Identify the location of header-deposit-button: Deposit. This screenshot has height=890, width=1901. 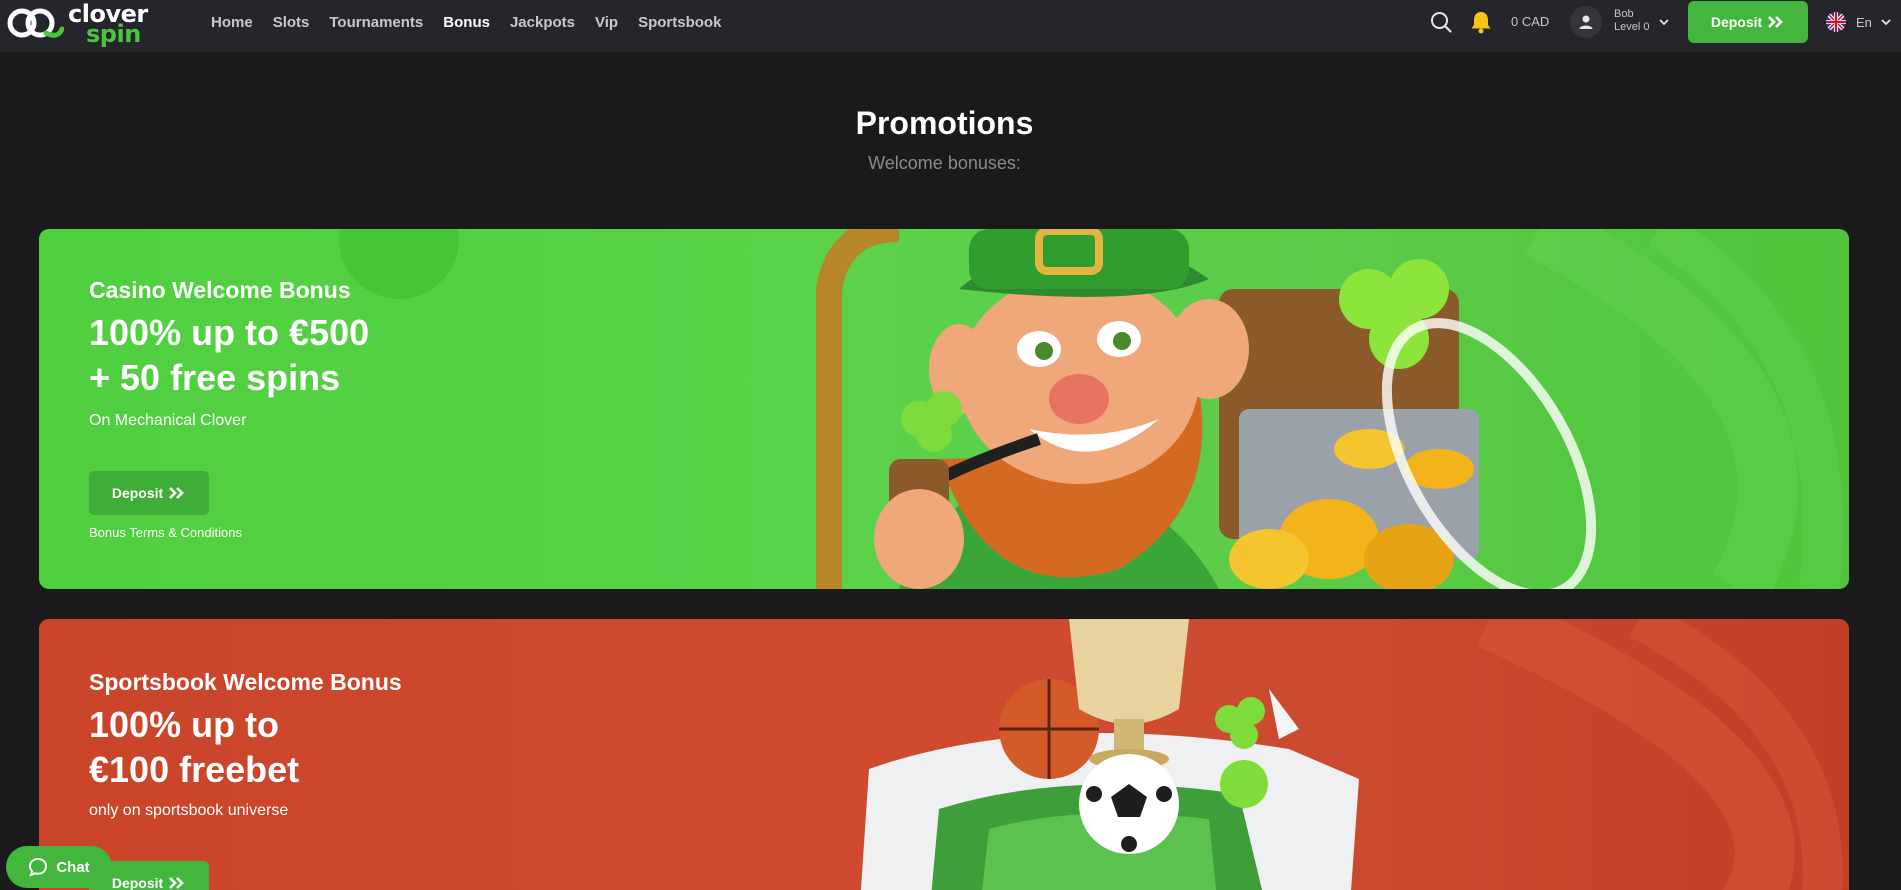
(1748, 22).